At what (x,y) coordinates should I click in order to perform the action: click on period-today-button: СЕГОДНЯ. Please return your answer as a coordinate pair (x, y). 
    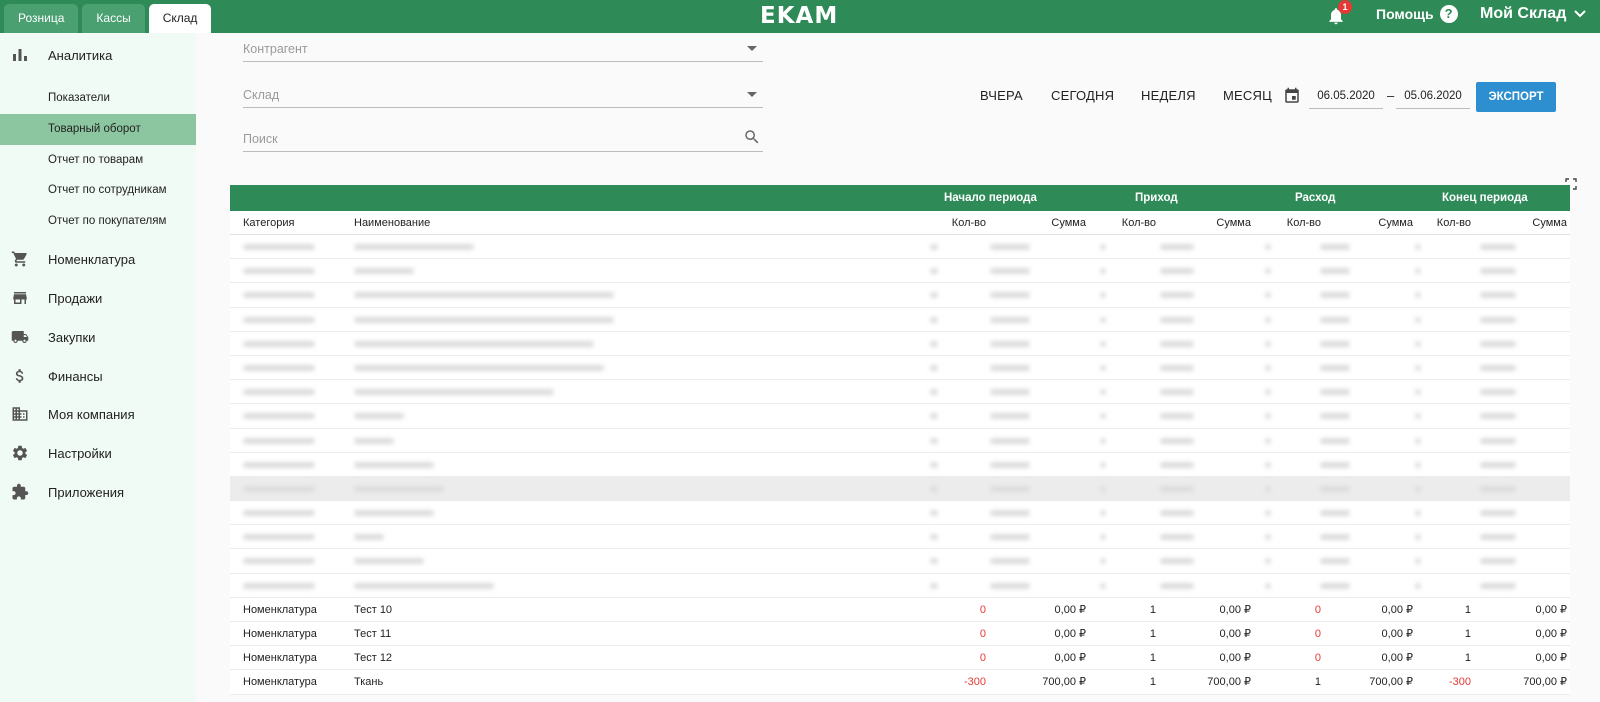
    Looking at the image, I should click on (1082, 95).